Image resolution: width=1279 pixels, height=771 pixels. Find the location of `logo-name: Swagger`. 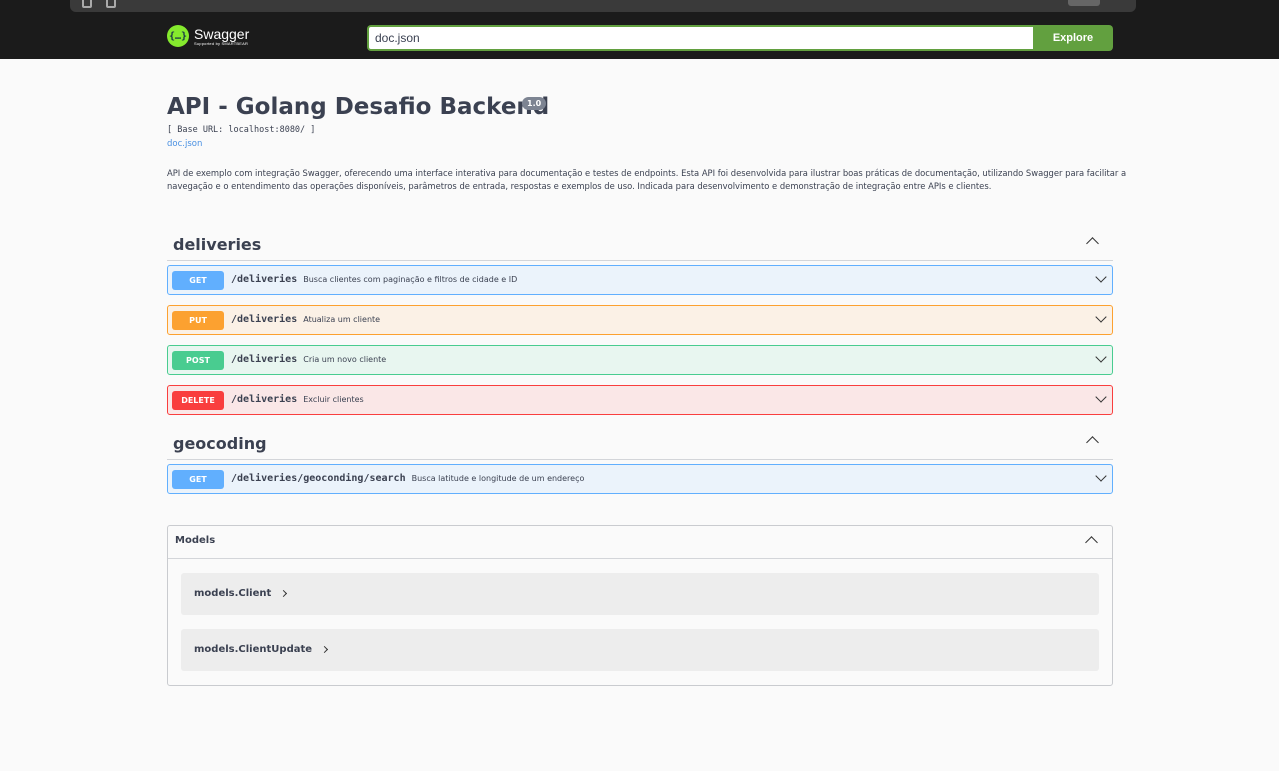

logo-name: Swagger is located at coordinates (222, 33).